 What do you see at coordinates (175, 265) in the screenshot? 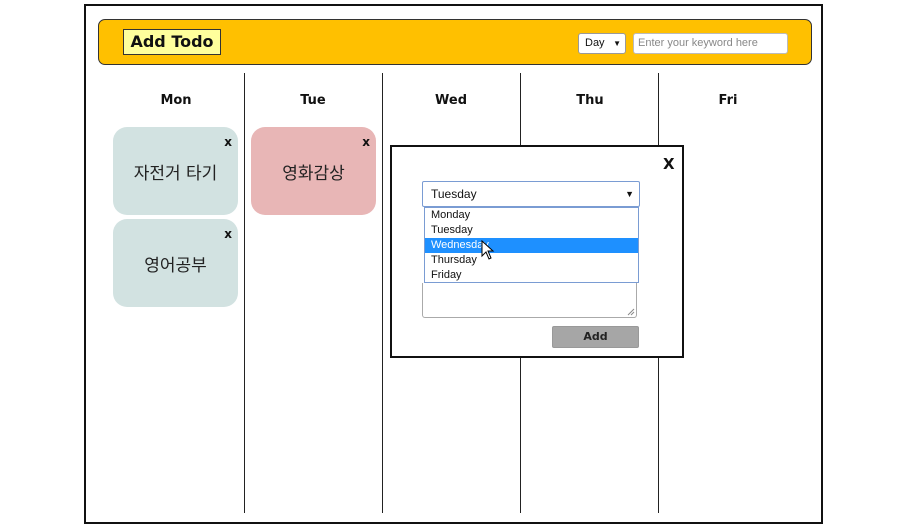
I see `todo-title: 영어공부` at bounding box center [175, 265].